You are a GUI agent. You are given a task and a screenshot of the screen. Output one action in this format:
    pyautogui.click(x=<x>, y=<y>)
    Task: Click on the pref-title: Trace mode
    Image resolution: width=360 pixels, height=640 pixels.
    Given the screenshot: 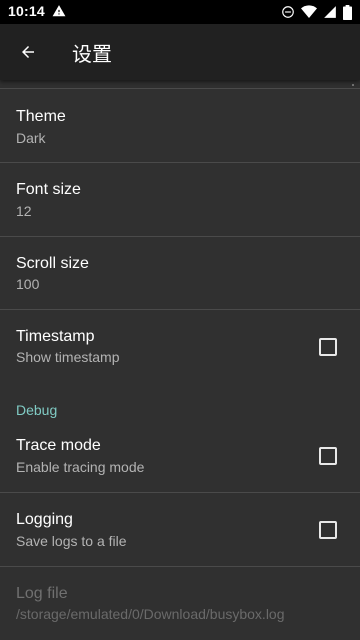 What is the action you would take?
    pyautogui.click(x=58, y=445)
    